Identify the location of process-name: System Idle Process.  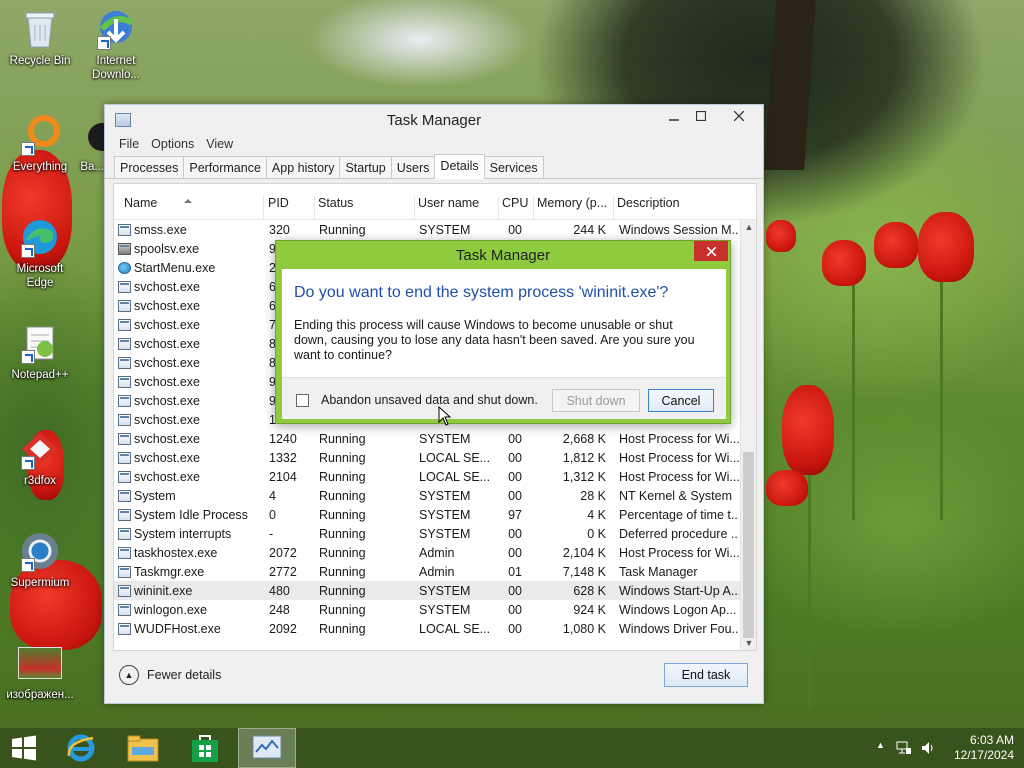
(191, 515).